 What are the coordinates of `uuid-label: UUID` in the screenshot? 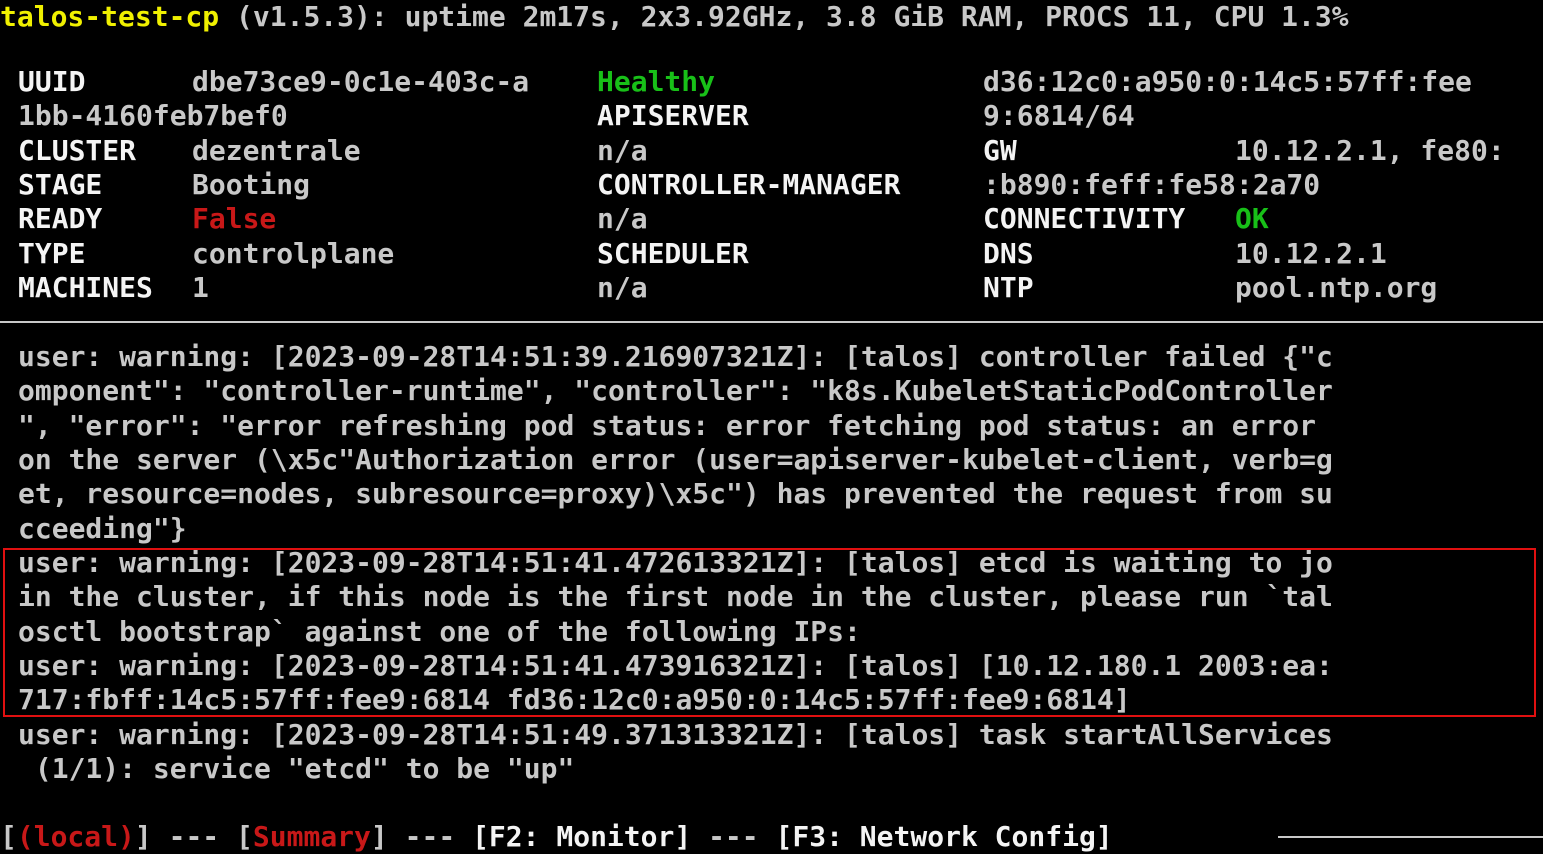 It's located at (52, 81).